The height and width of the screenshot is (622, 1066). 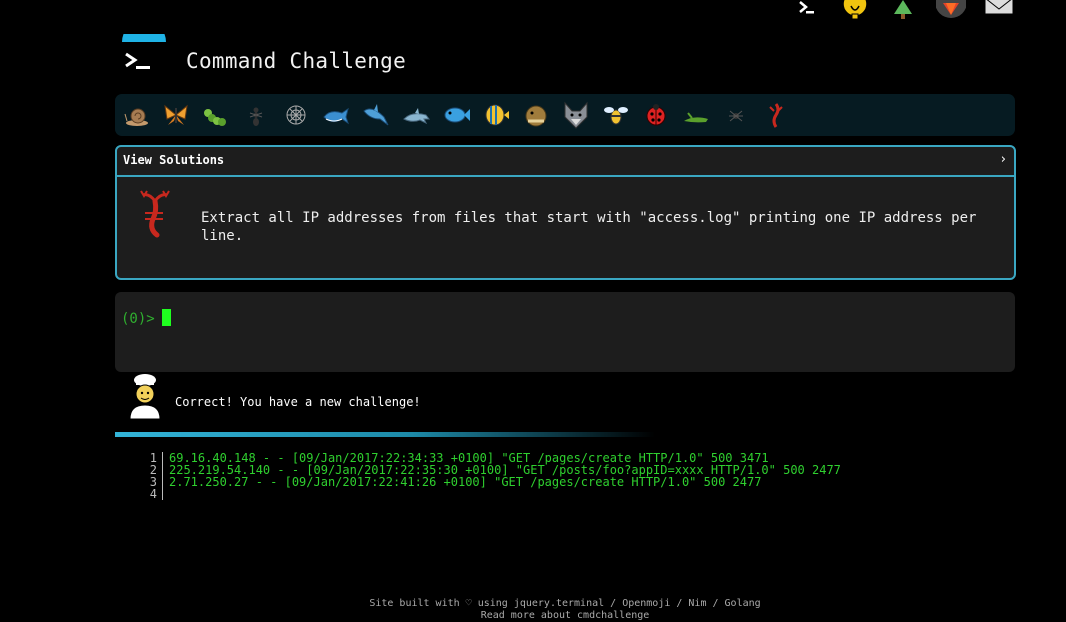 I want to click on logo-icon, so click(x=144, y=49).